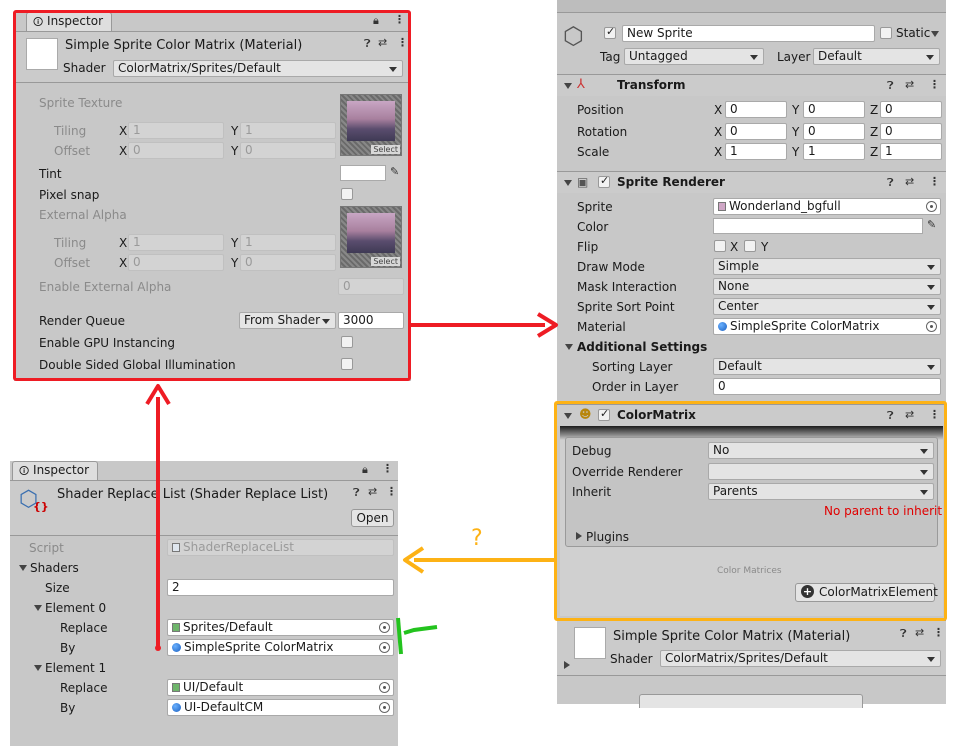 The width and height of the screenshot is (960, 746). Describe the element at coordinates (604, 414) in the screenshot. I see `colormatrix-enabled-checkbox` at that location.